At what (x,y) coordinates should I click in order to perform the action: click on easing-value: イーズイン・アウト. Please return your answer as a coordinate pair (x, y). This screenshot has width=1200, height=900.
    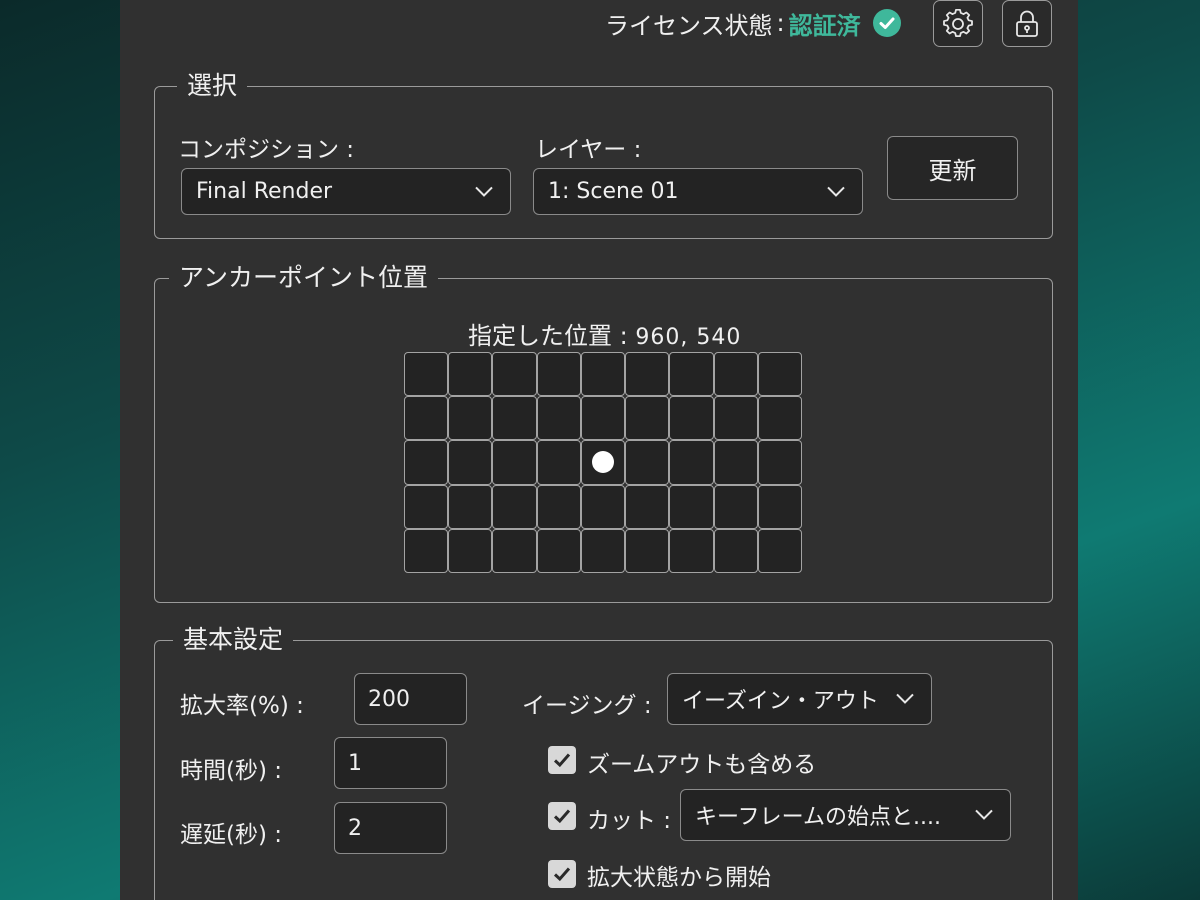
    Looking at the image, I should click on (780, 701).